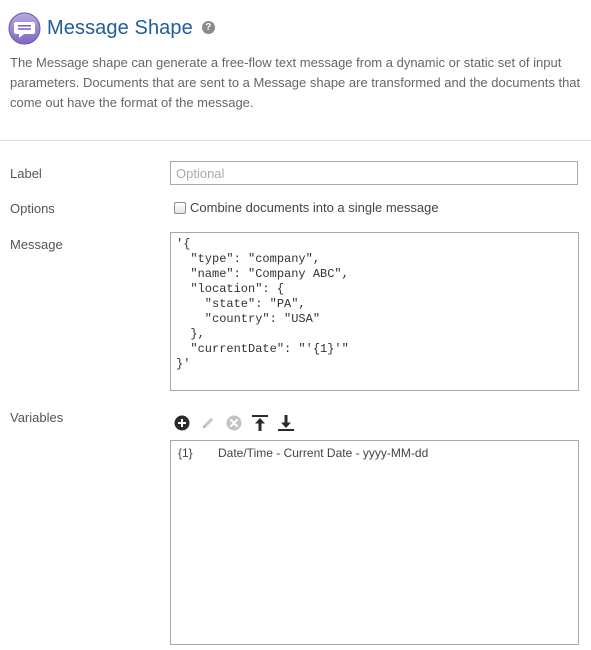 Image resolution: width=591 pixels, height=650 pixels. I want to click on options-label: Options, so click(32, 208).